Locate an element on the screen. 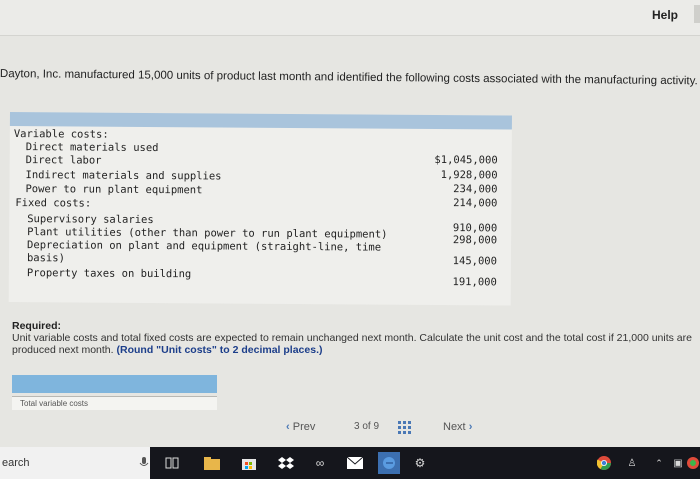 The height and width of the screenshot is (479, 700). page-of: of is located at coordinates (366, 426).